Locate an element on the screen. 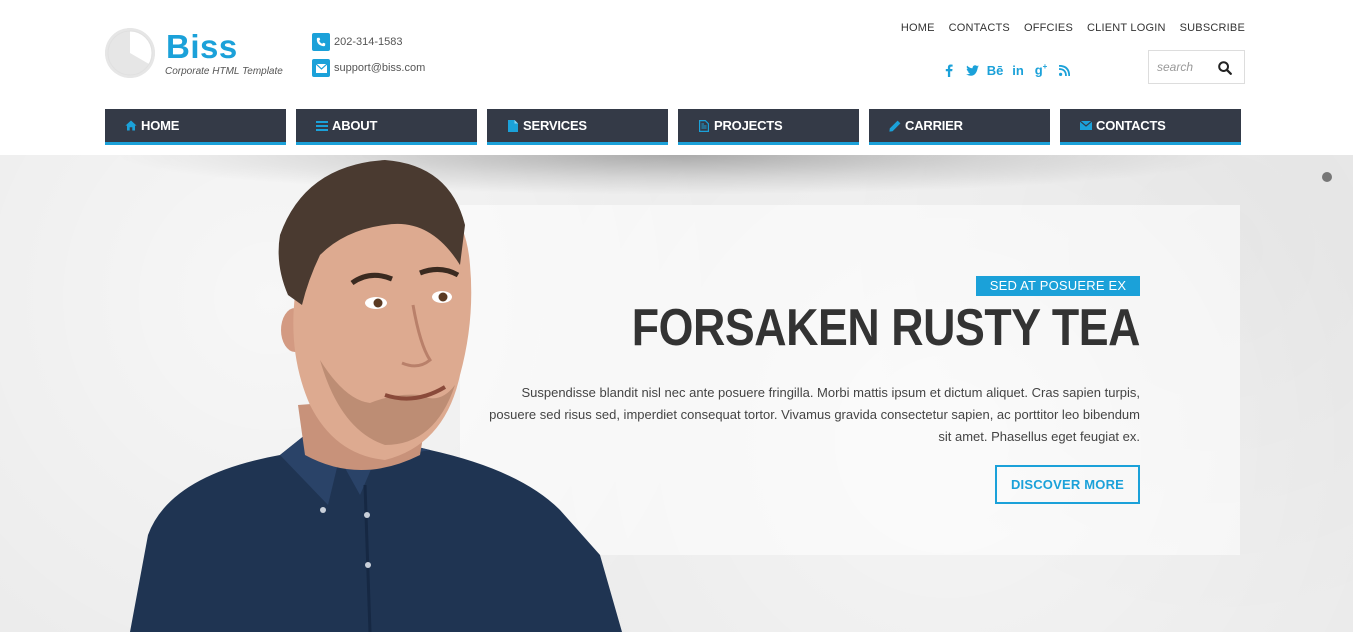  social-links: Bē in g+ is located at coordinates (1007, 70).